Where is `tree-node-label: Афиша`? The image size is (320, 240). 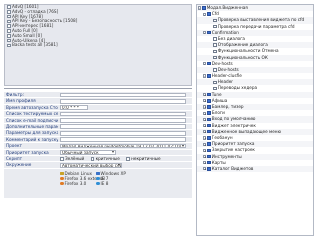 tree-node-label: Афиша is located at coordinates (219, 100).